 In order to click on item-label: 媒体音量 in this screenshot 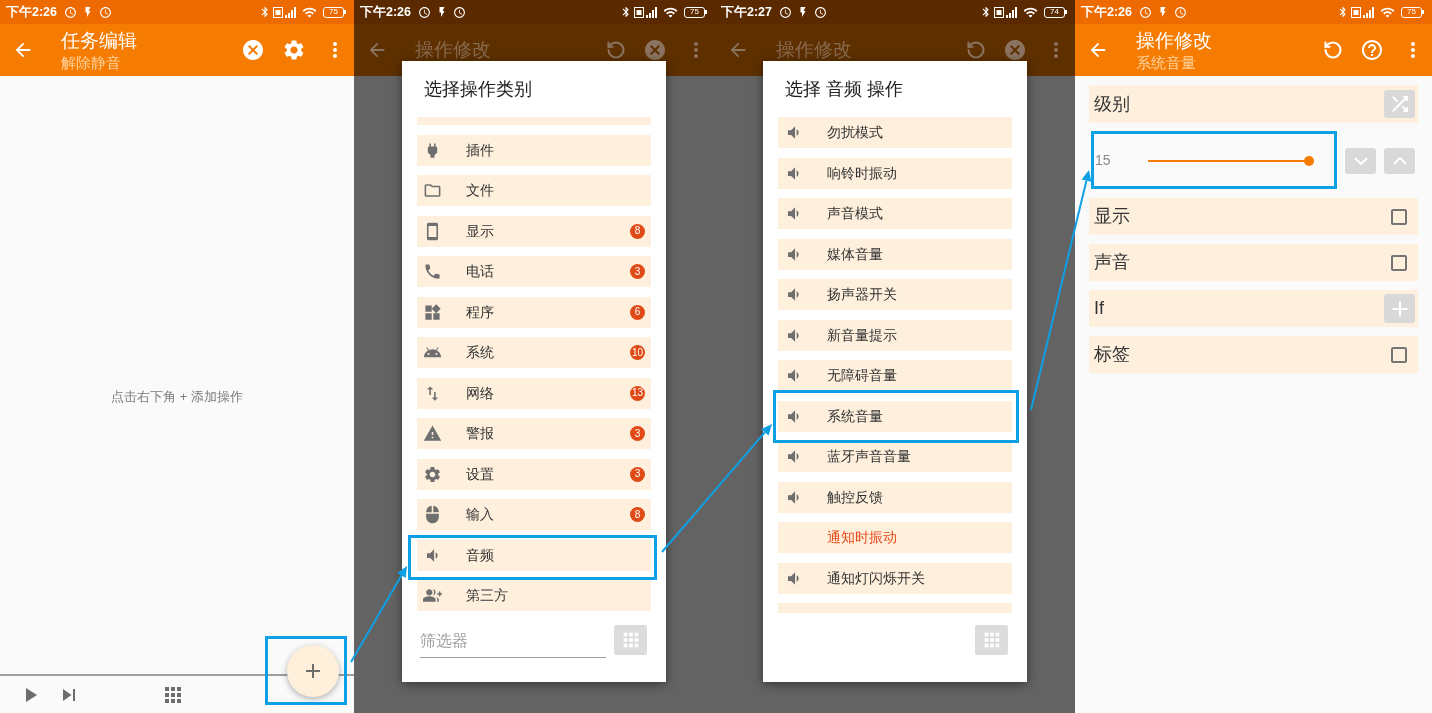, I will do `click(855, 254)`.